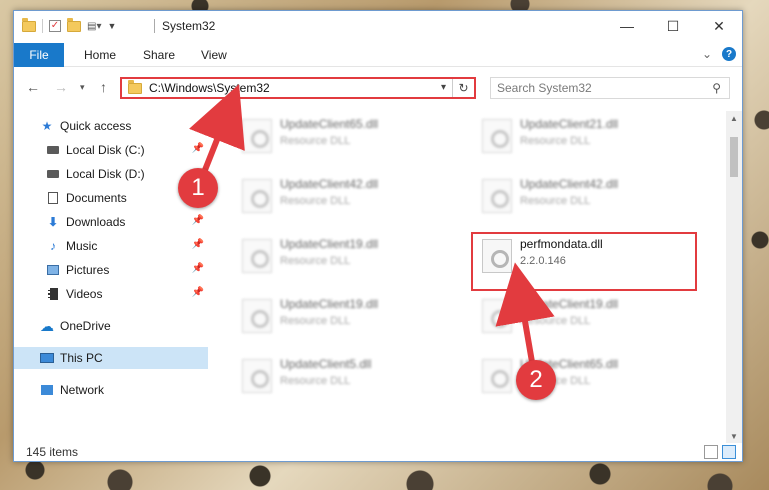 Image resolution: width=769 pixels, height=490 pixels. What do you see at coordinates (111, 358) in the screenshot?
I see `sidebar-item-this-pc: This PC` at bounding box center [111, 358].